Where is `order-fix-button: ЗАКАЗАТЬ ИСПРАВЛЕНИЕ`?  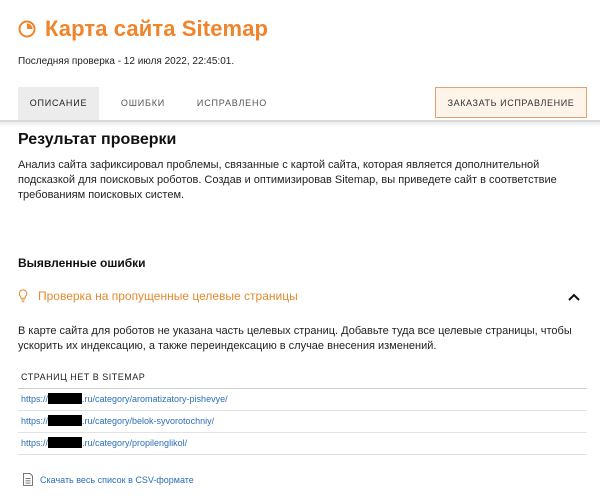 order-fix-button: ЗАКАЗАТЬ ИСПРАВЛЕНИЕ is located at coordinates (511, 102).